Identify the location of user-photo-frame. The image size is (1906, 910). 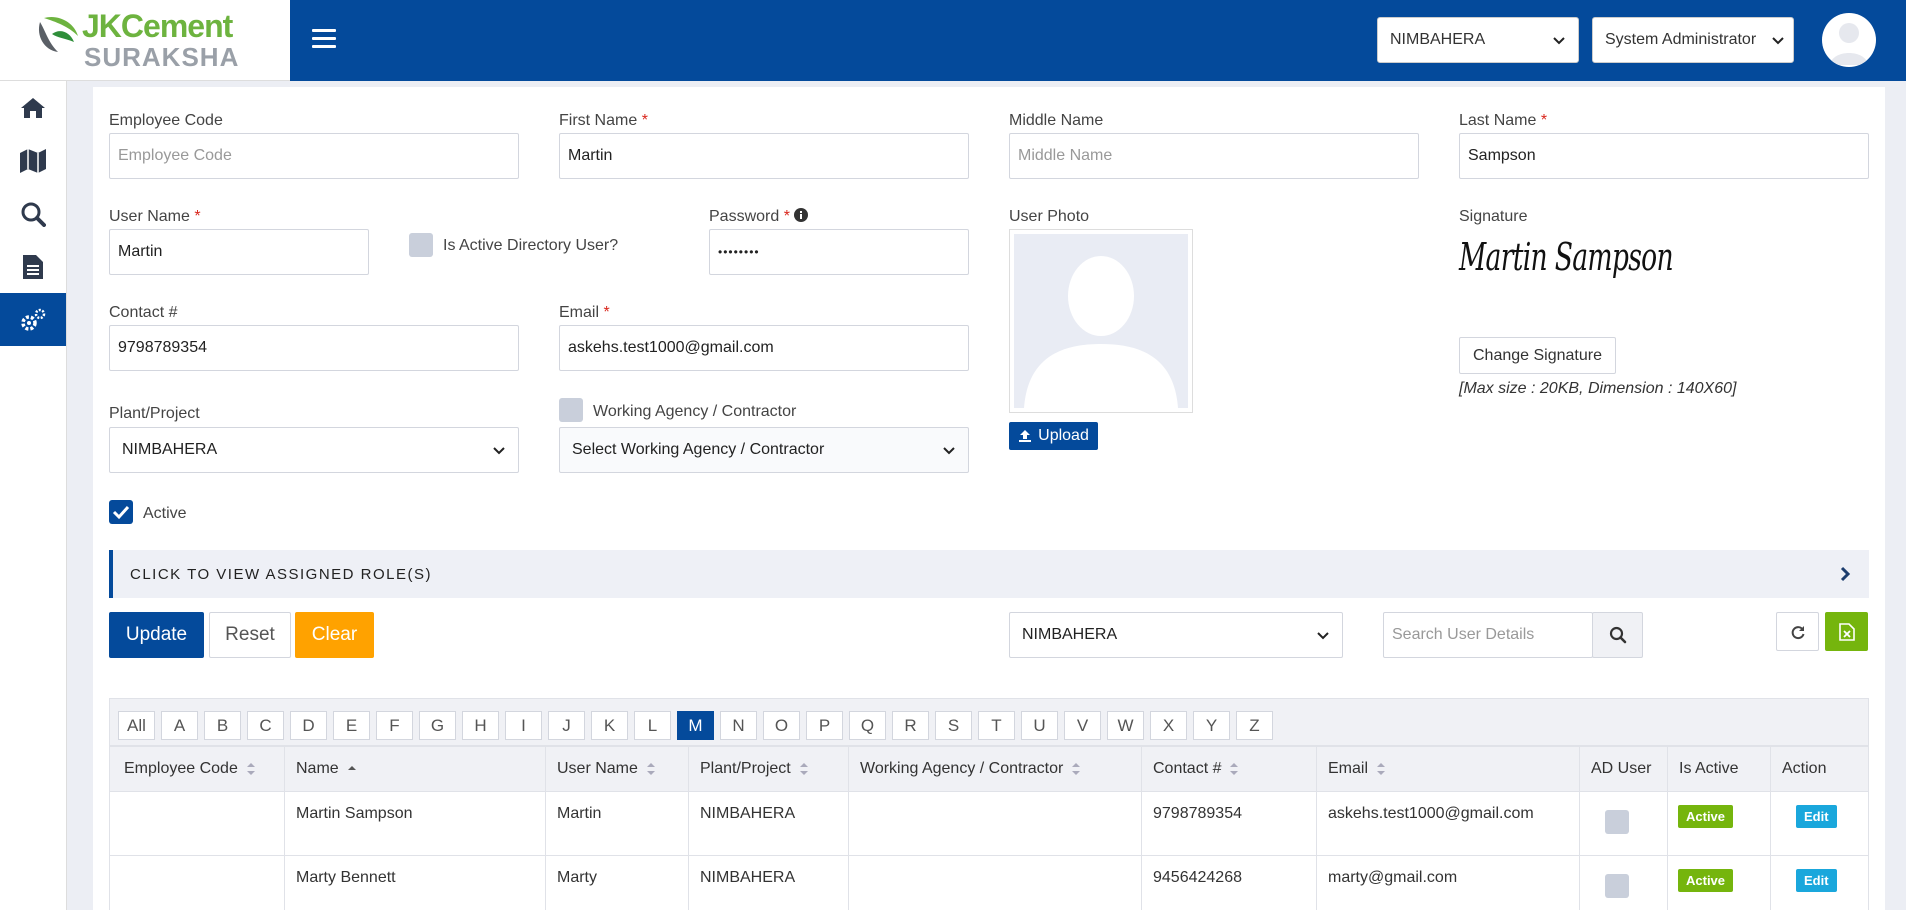
(1101, 321).